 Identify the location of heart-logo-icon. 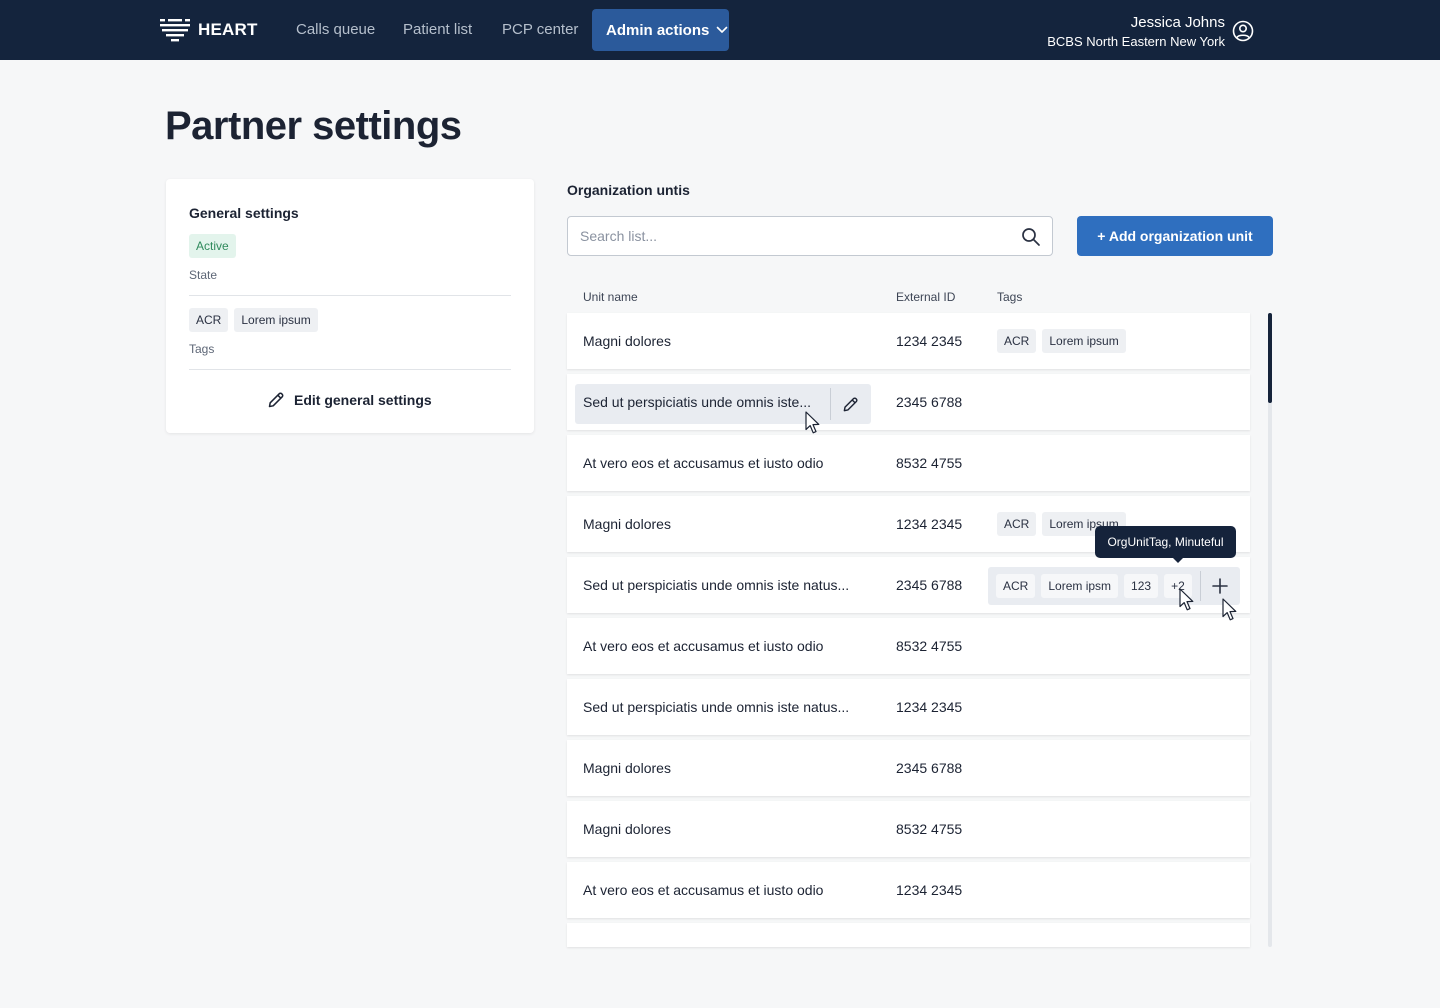
(175, 30).